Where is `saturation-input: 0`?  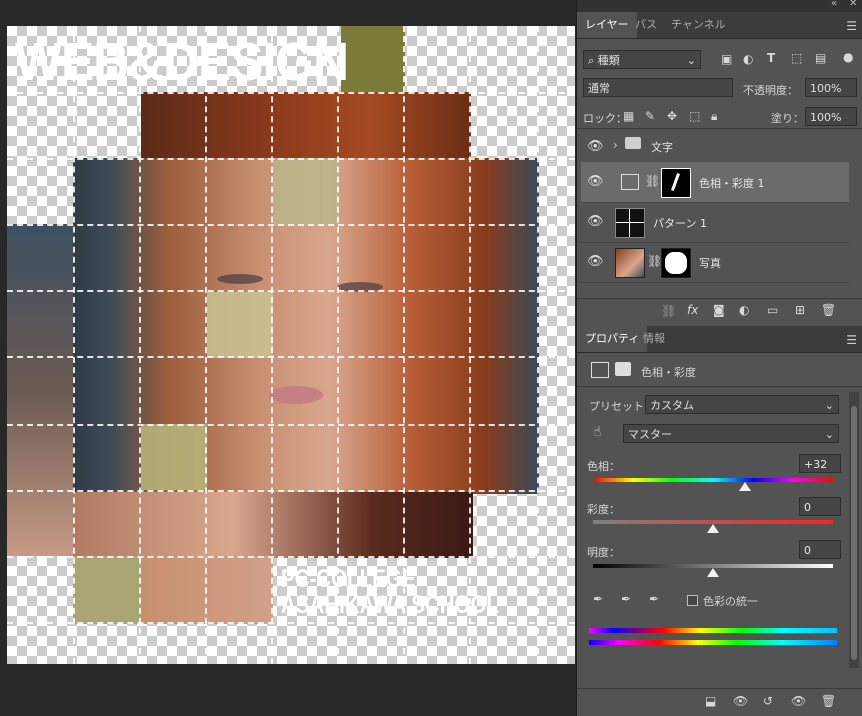
saturation-input: 0 is located at coordinates (820, 506).